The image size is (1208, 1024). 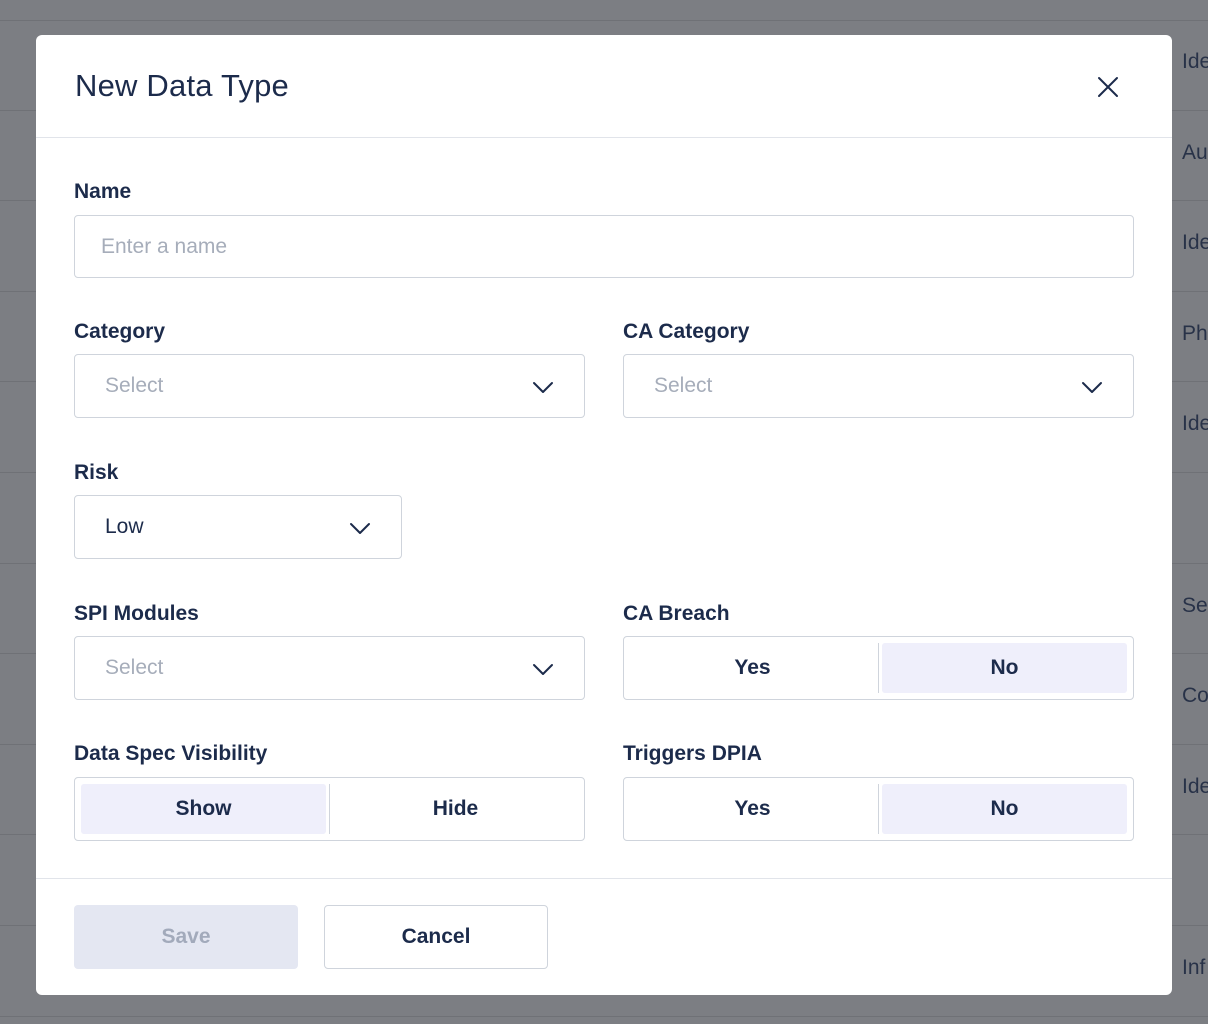 I want to click on data-spec-visibility-toggle: Show Hide, so click(x=329, y=809).